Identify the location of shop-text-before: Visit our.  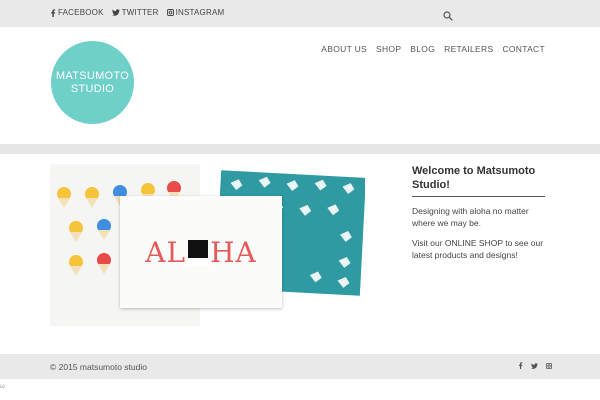
(428, 243).